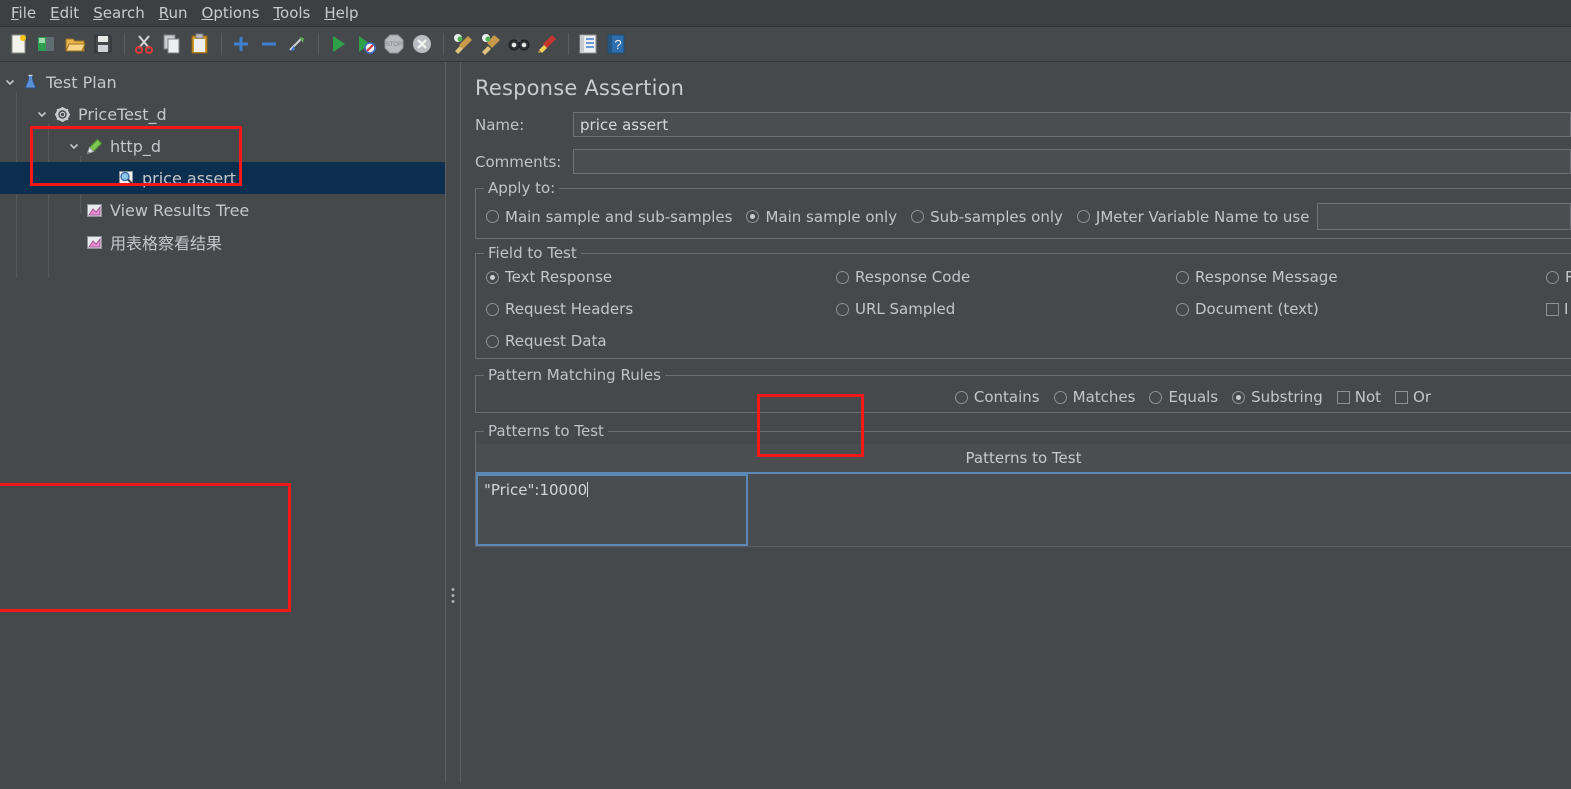 This screenshot has height=789, width=1571. I want to click on search-icon, so click(519, 44).